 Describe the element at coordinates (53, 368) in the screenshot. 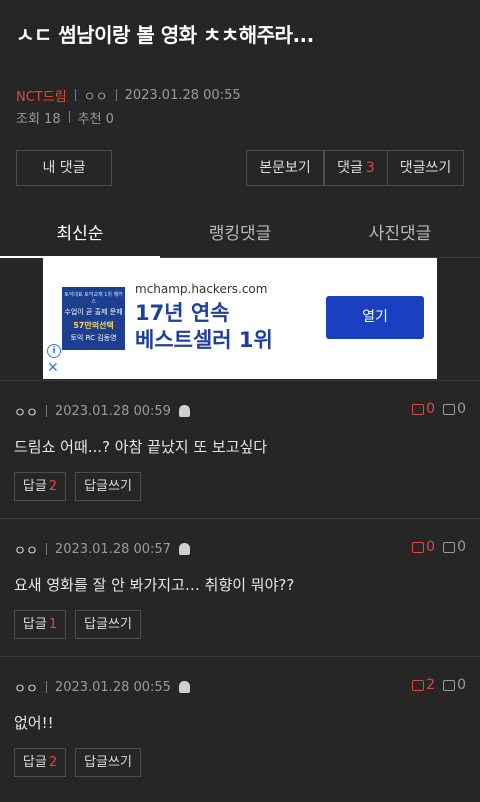

I see `ad-close-icon: ✕` at that location.